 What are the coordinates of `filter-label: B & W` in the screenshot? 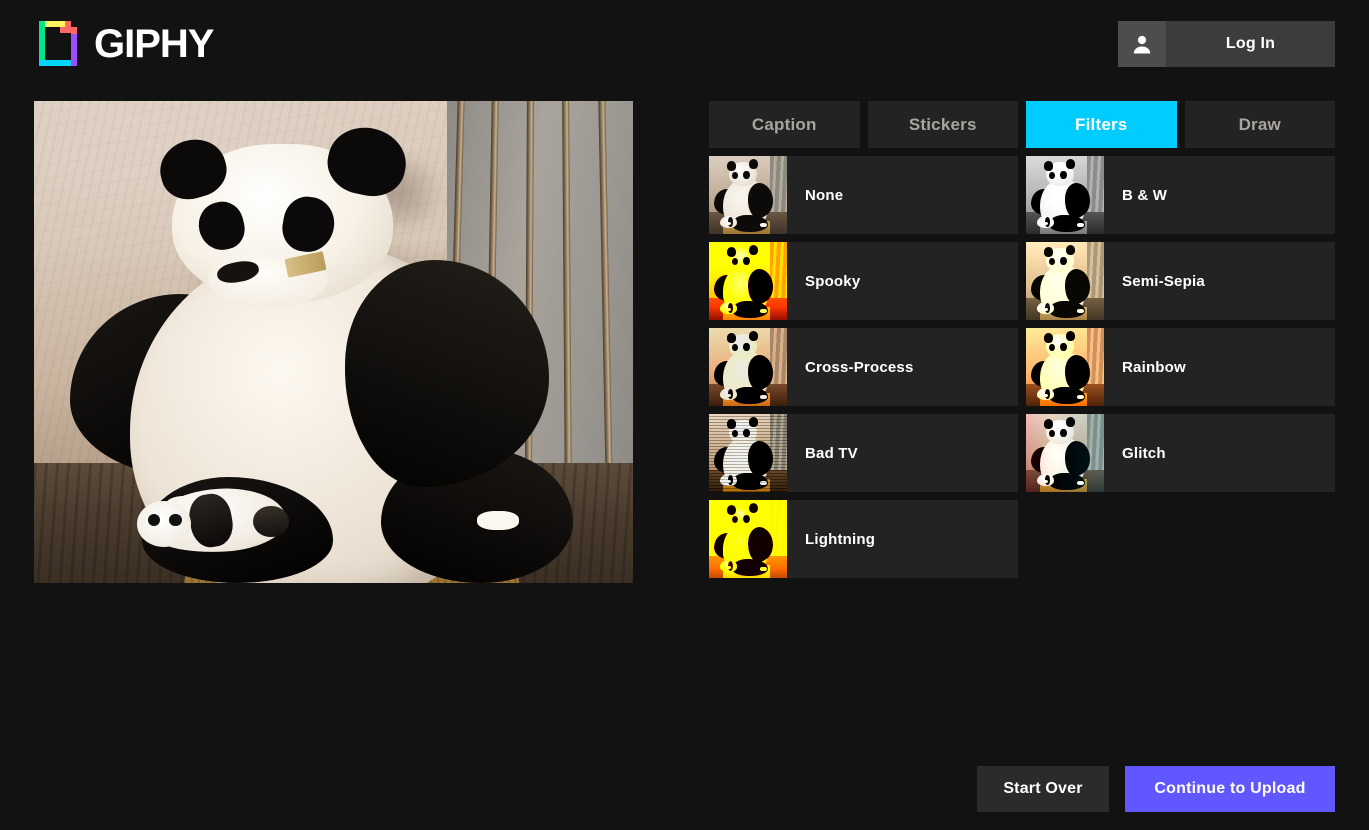 It's located at (1145, 195).